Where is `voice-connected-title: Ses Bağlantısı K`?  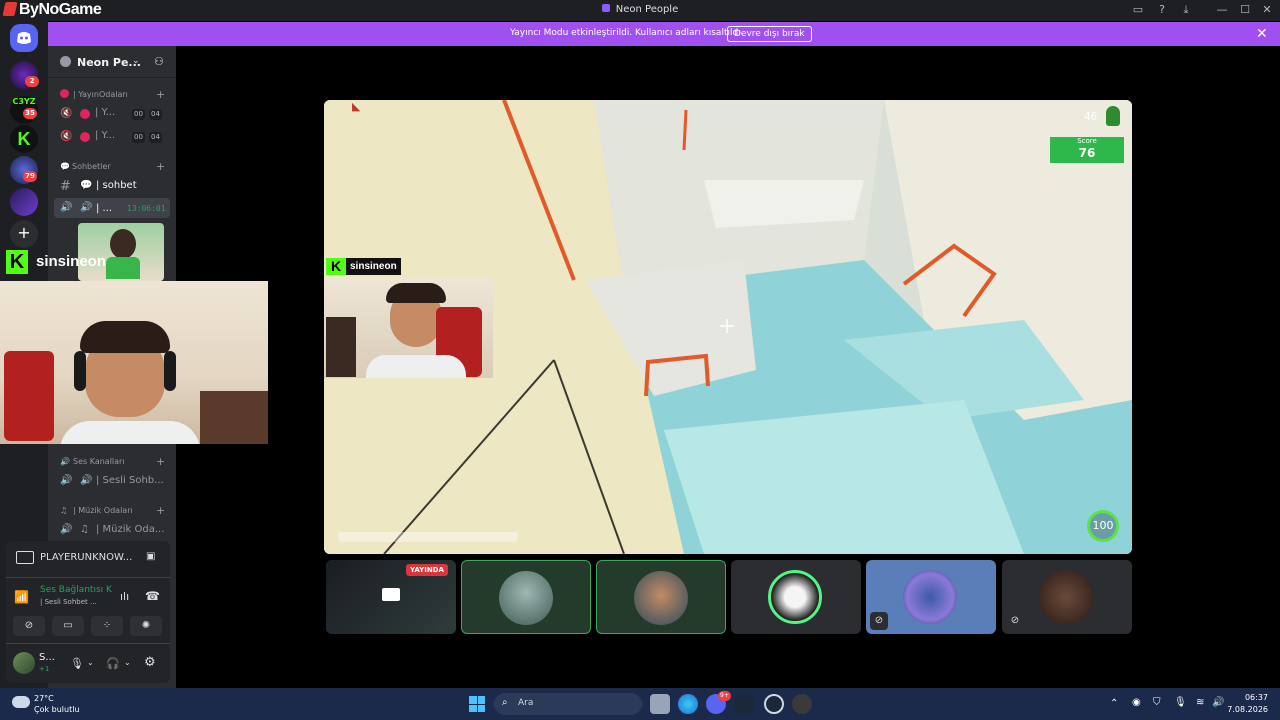
voice-connected-title: Ses Bağlantısı K is located at coordinates (76, 590).